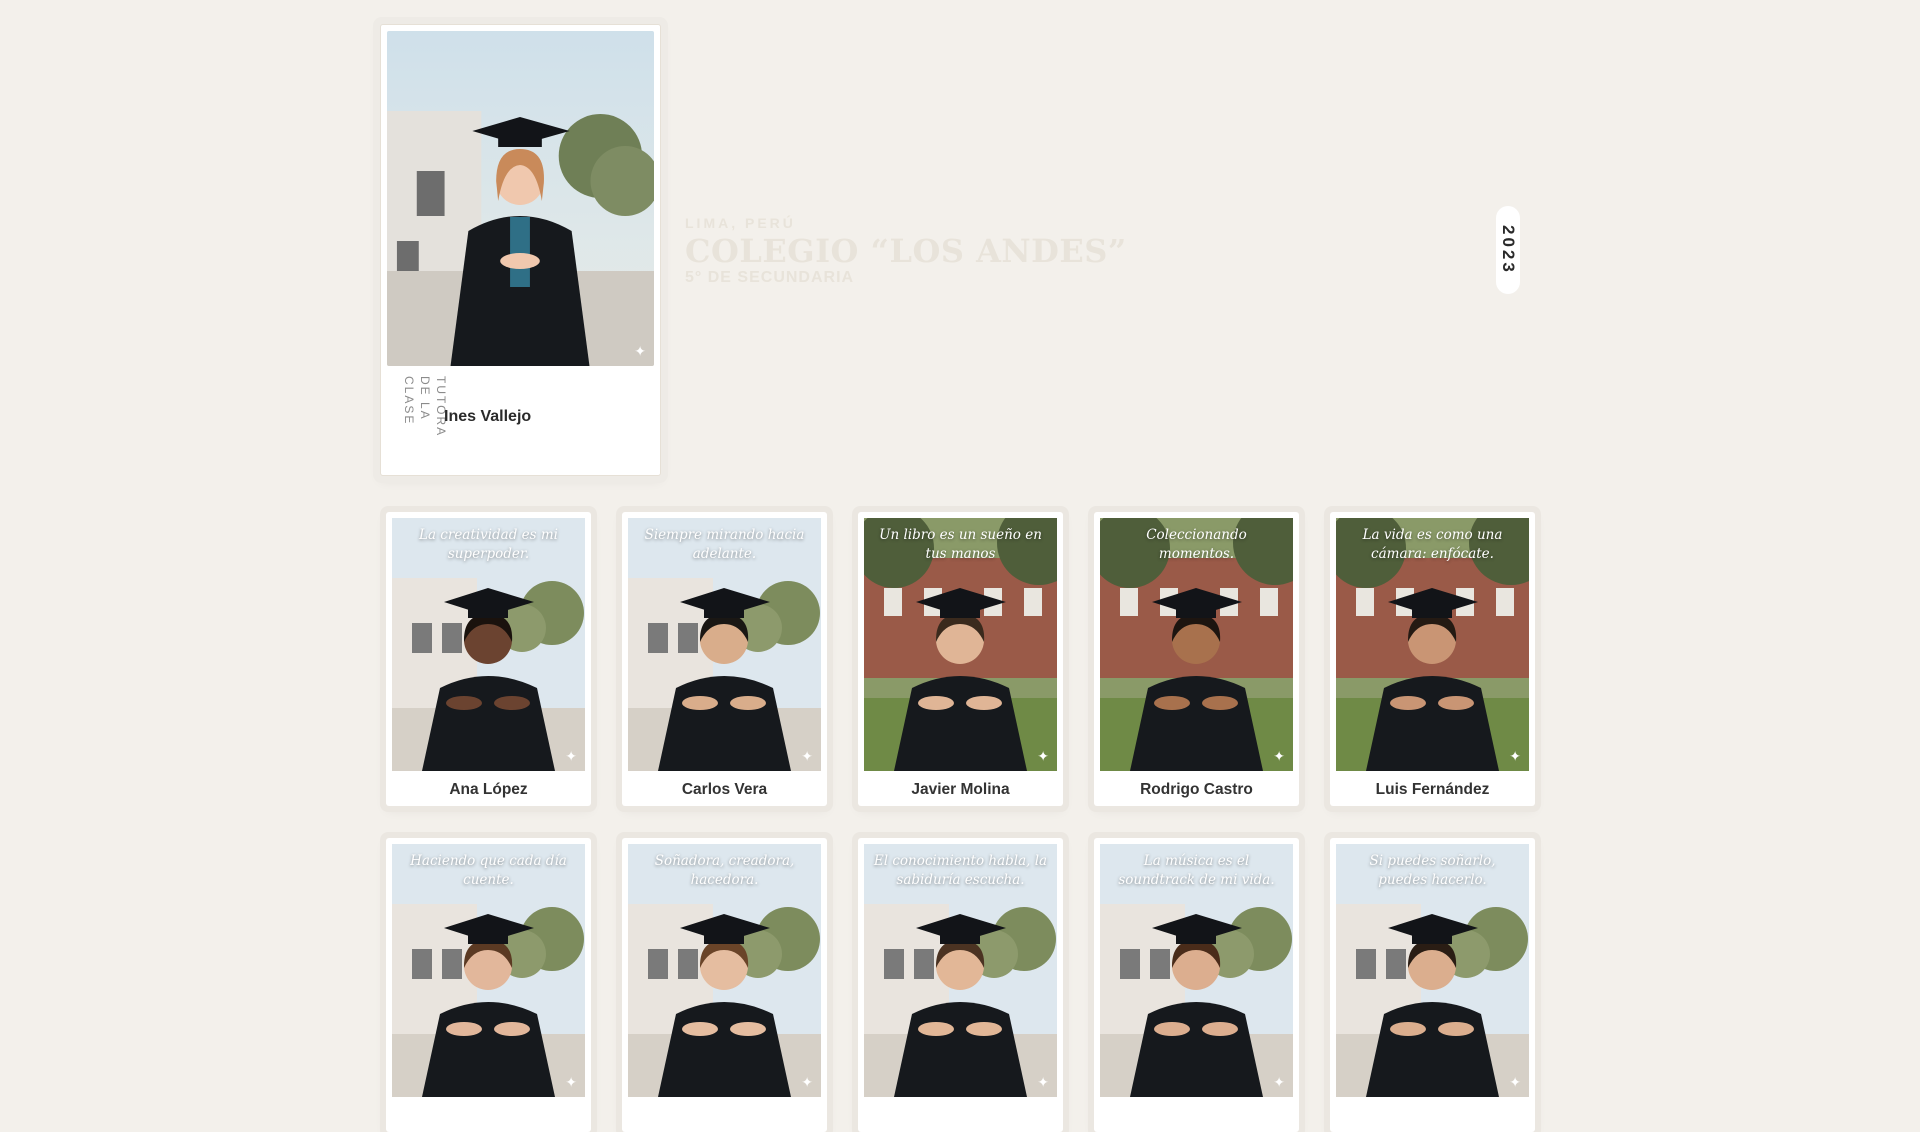 This screenshot has width=1920, height=1132. Describe the element at coordinates (1196, 870) in the screenshot. I see `student-quote: La música es el soundtrack de mi vida.` at that location.